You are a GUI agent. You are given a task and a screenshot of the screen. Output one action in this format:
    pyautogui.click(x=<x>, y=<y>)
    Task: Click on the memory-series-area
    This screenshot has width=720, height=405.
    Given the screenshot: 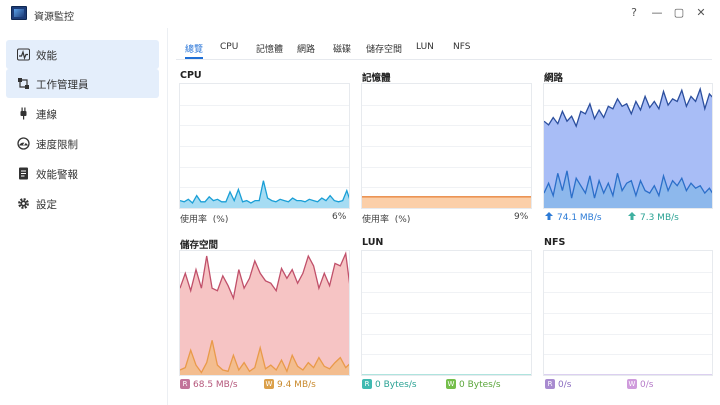 What is the action you would take?
    pyautogui.click(x=446, y=202)
    